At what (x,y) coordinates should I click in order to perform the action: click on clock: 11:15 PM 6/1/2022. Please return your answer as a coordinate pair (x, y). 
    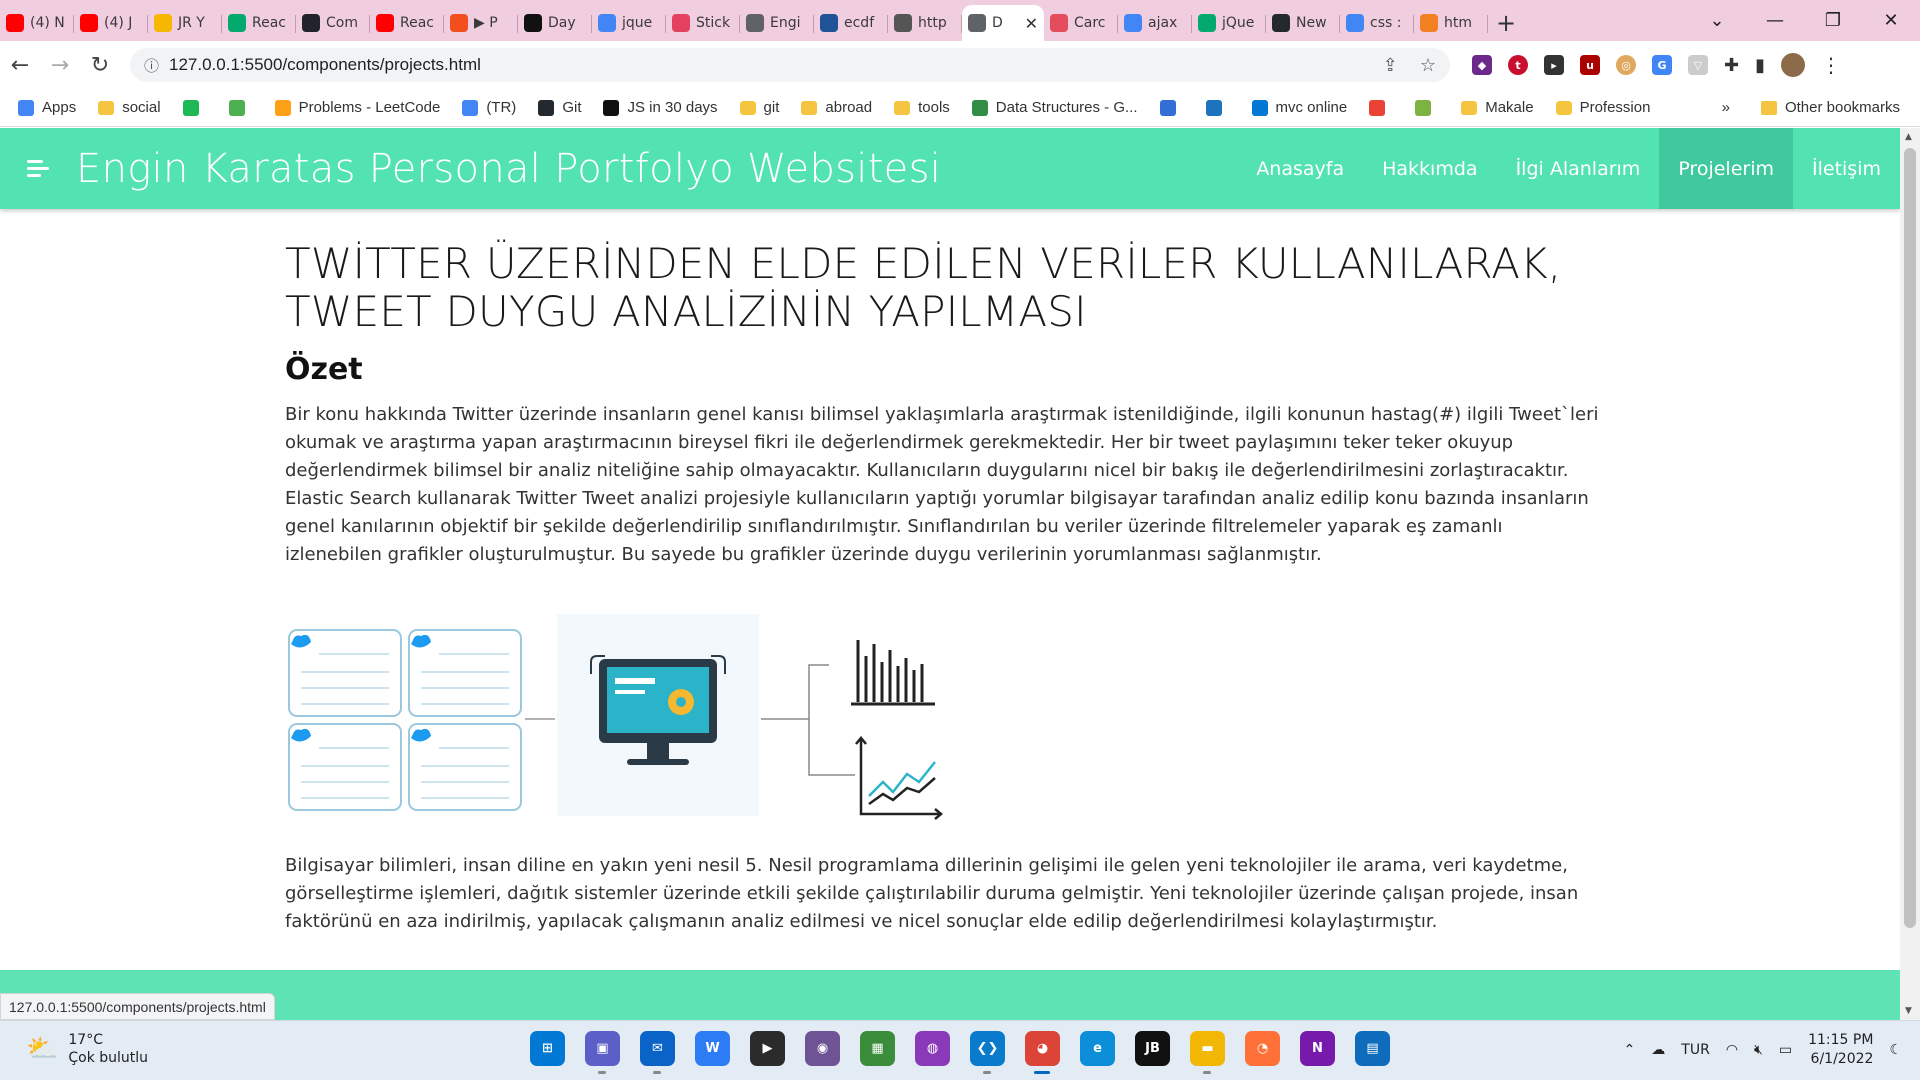
    Looking at the image, I should click on (1840, 1050).